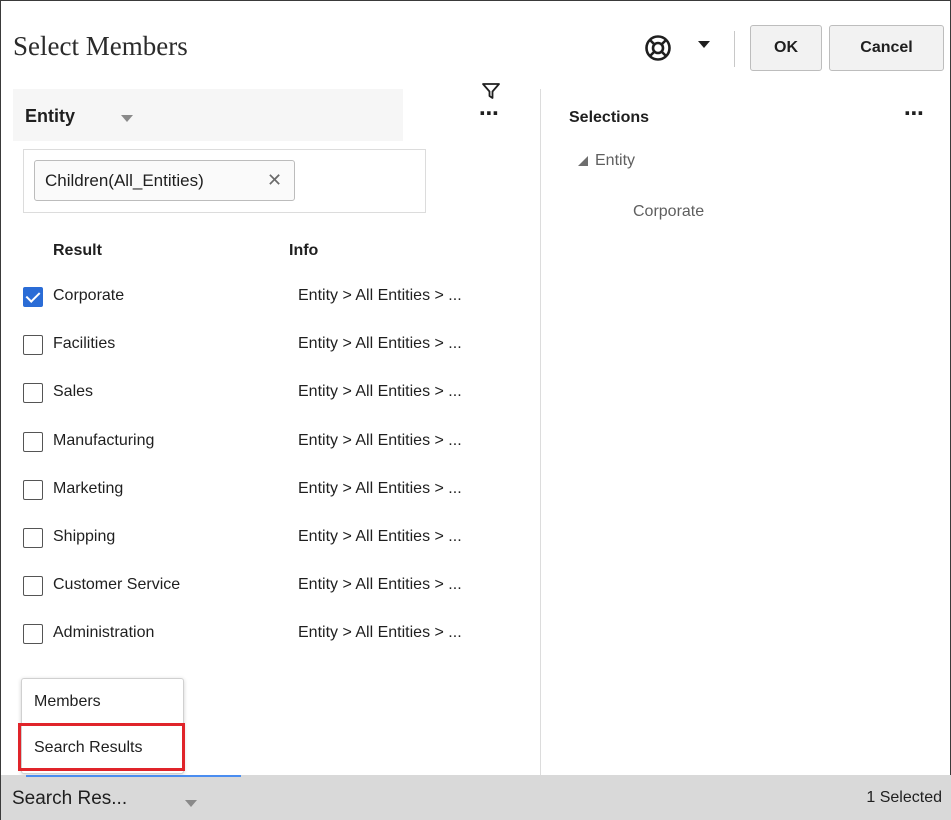 The width and height of the screenshot is (951, 820). Describe the element at coordinates (734, 49) in the screenshot. I see `header-divider` at that location.